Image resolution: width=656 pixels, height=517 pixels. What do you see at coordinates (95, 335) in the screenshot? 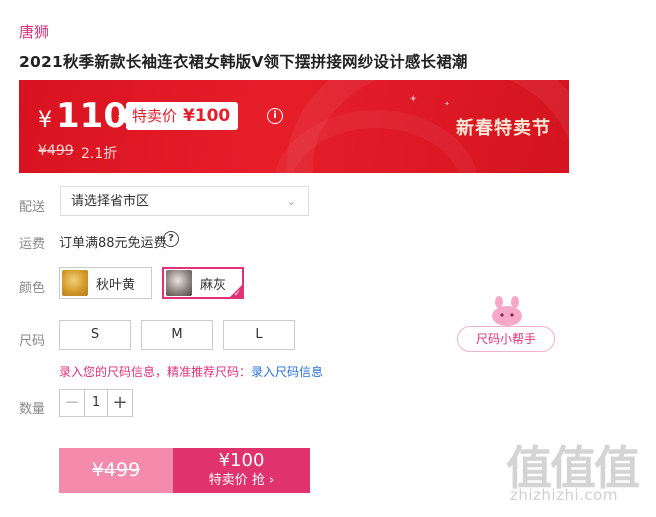
I see `size-option-s: S` at bounding box center [95, 335].